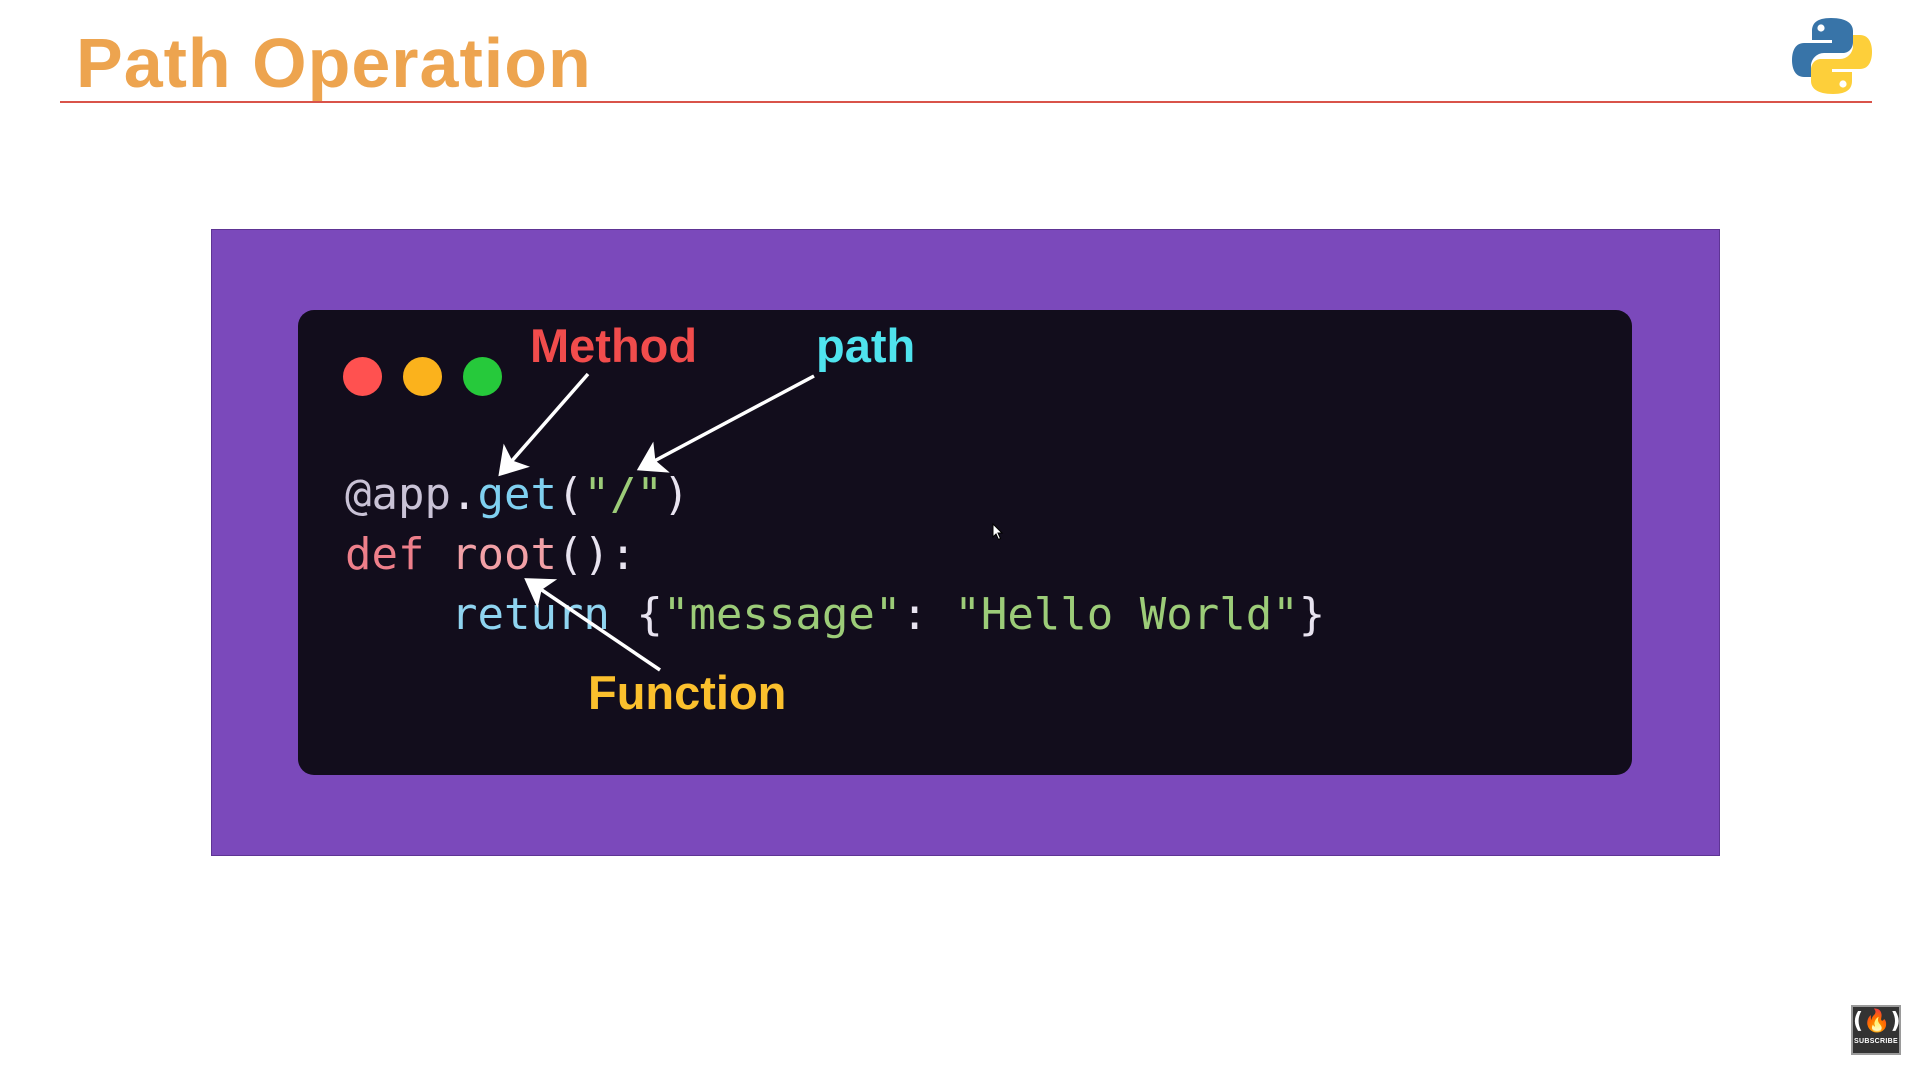 The width and height of the screenshot is (1920, 1080). I want to click on code-line-decorator: @app.get("/"), so click(517, 495).